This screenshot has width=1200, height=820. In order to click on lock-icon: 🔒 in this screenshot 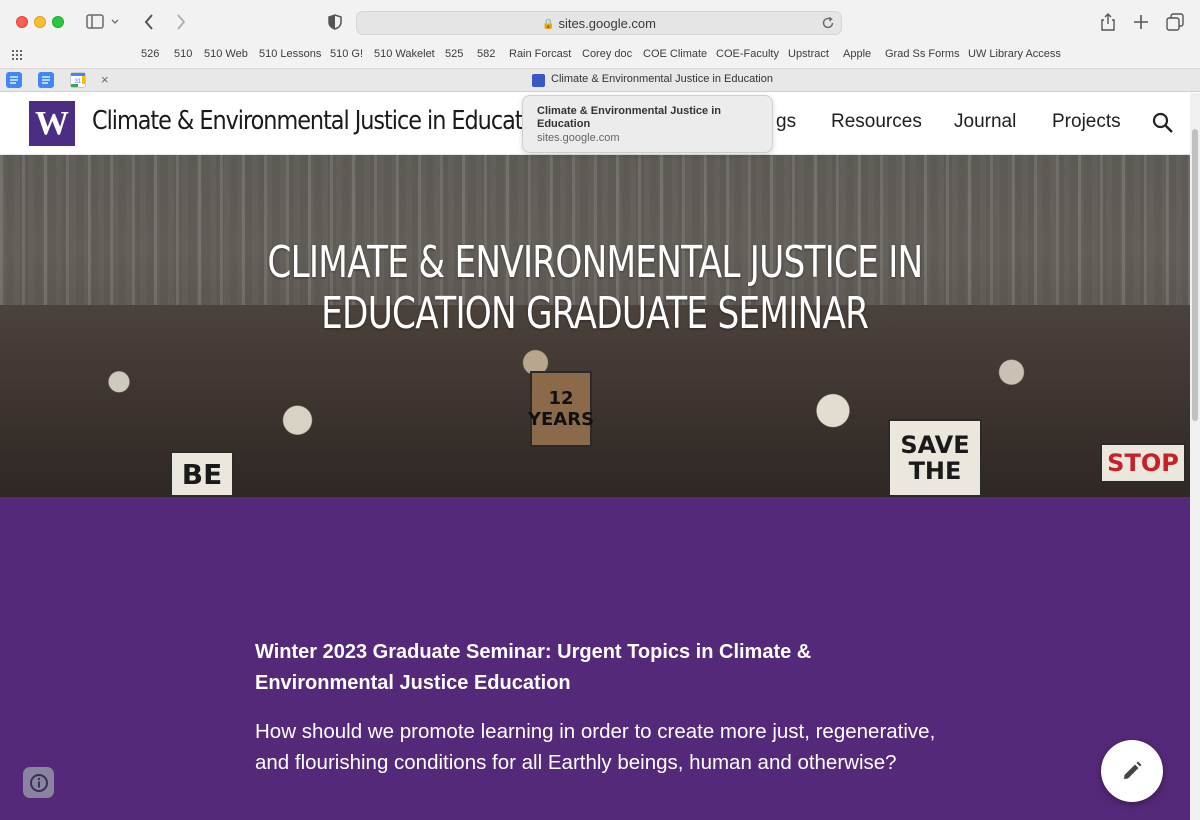, I will do `click(548, 24)`.